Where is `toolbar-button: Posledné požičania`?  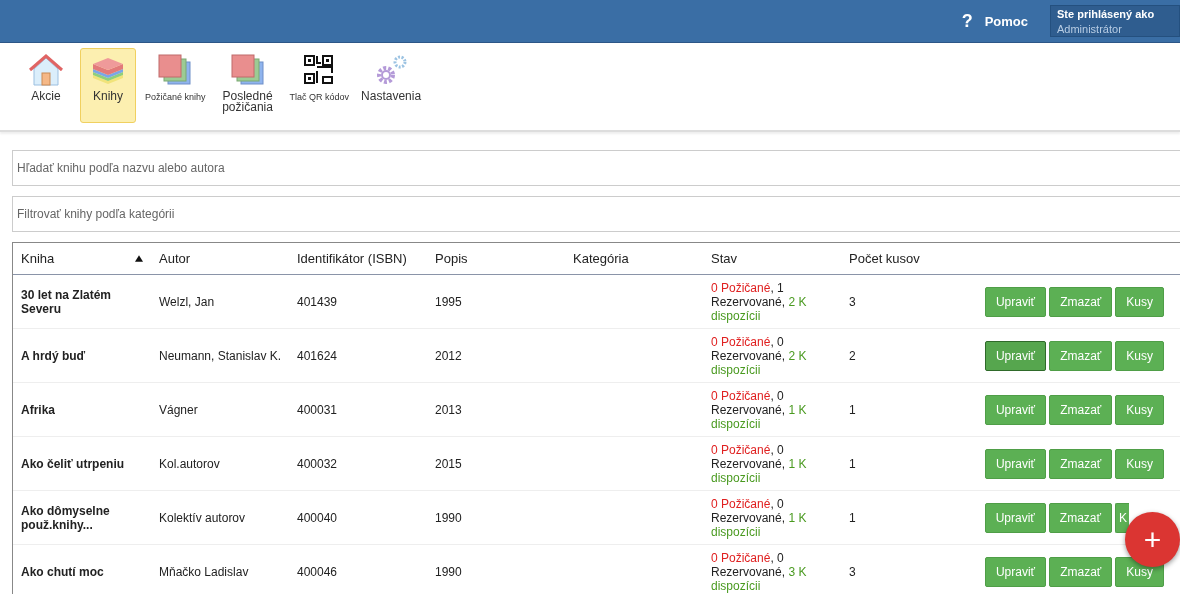 toolbar-button: Posledné požičania is located at coordinates (247, 85).